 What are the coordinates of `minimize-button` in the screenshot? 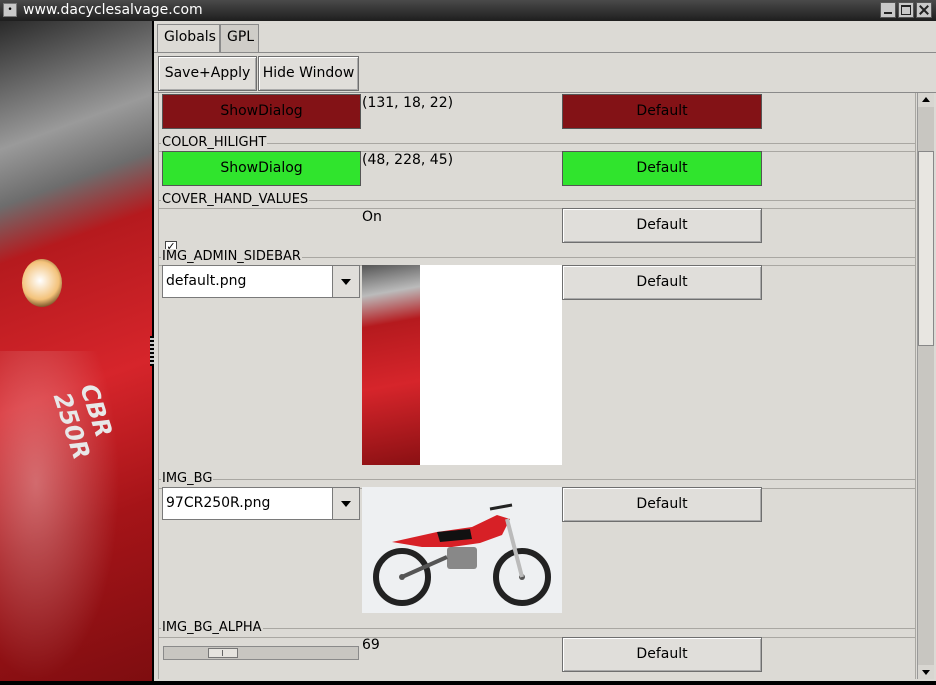 It's located at (888, 10).